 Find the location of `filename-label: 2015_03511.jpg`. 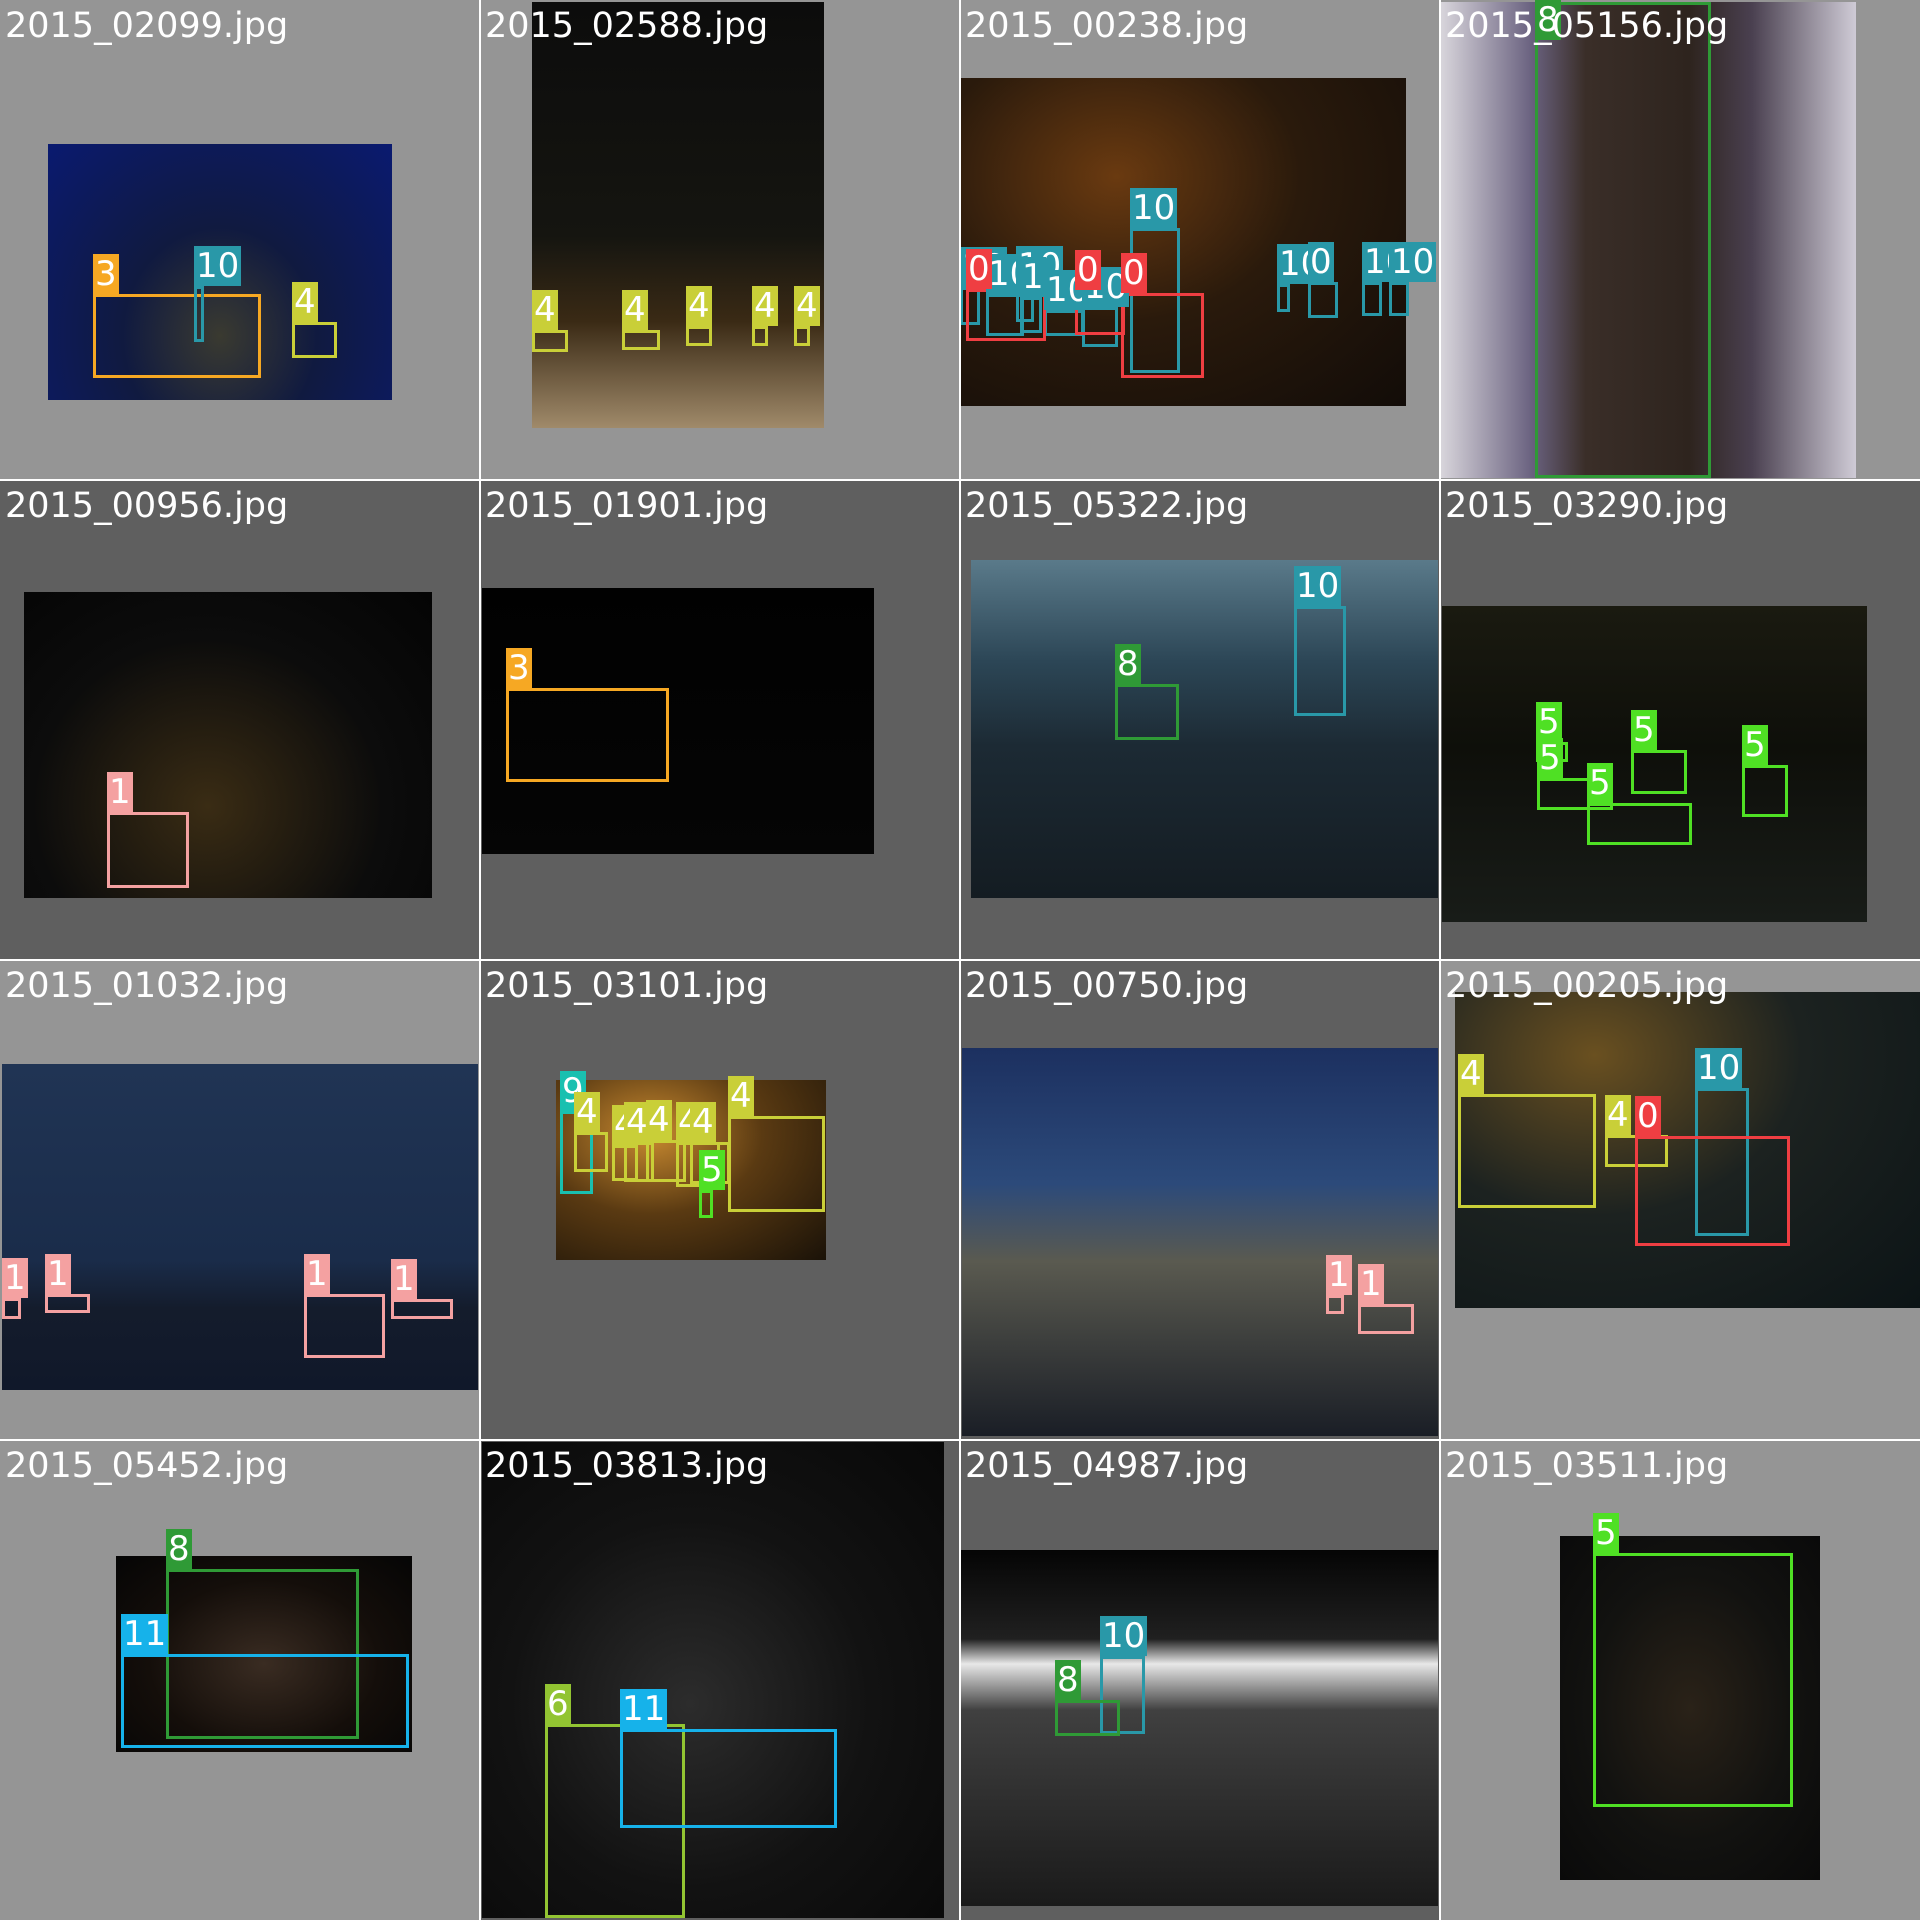

filename-label: 2015_03511.jpg is located at coordinates (1587, 1466).